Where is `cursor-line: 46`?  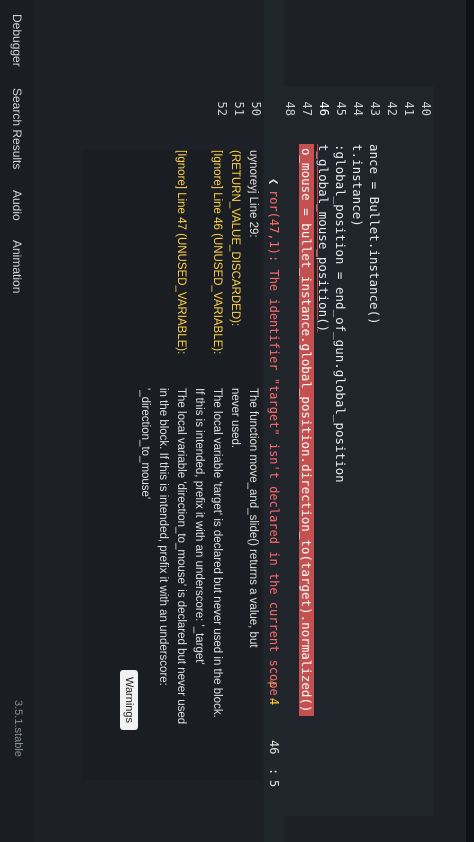
cursor-line: 46 is located at coordinates (274, 747).